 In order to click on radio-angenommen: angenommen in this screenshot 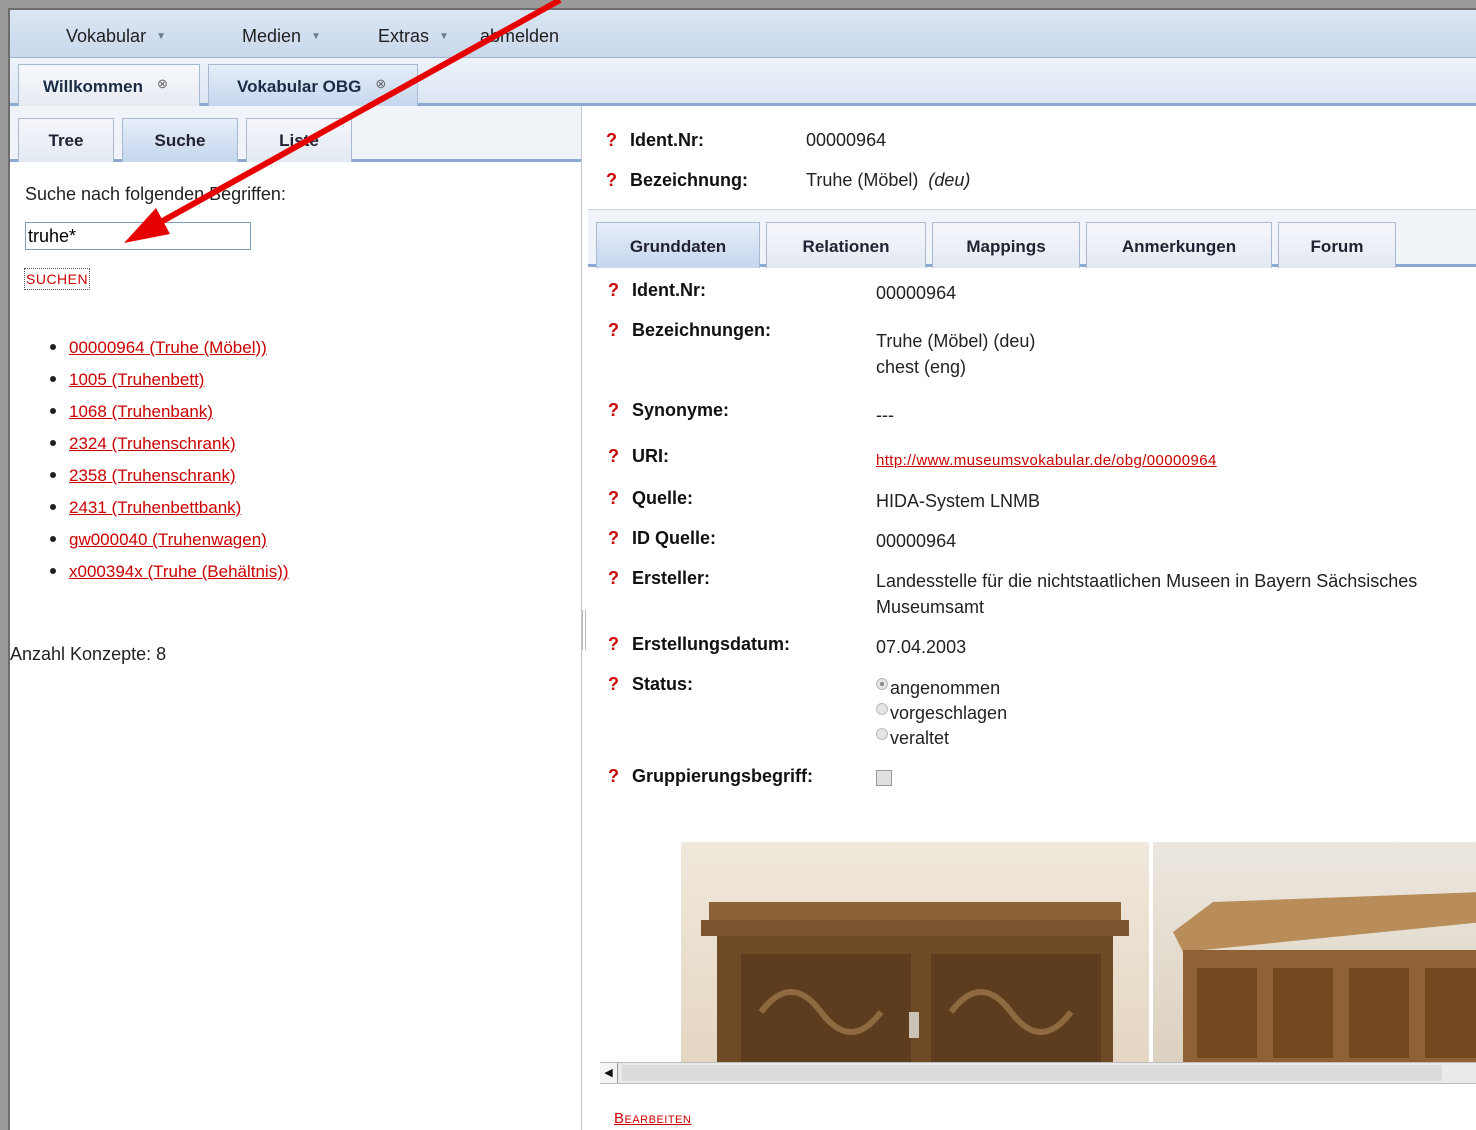, I will do `click(941, 688)`.